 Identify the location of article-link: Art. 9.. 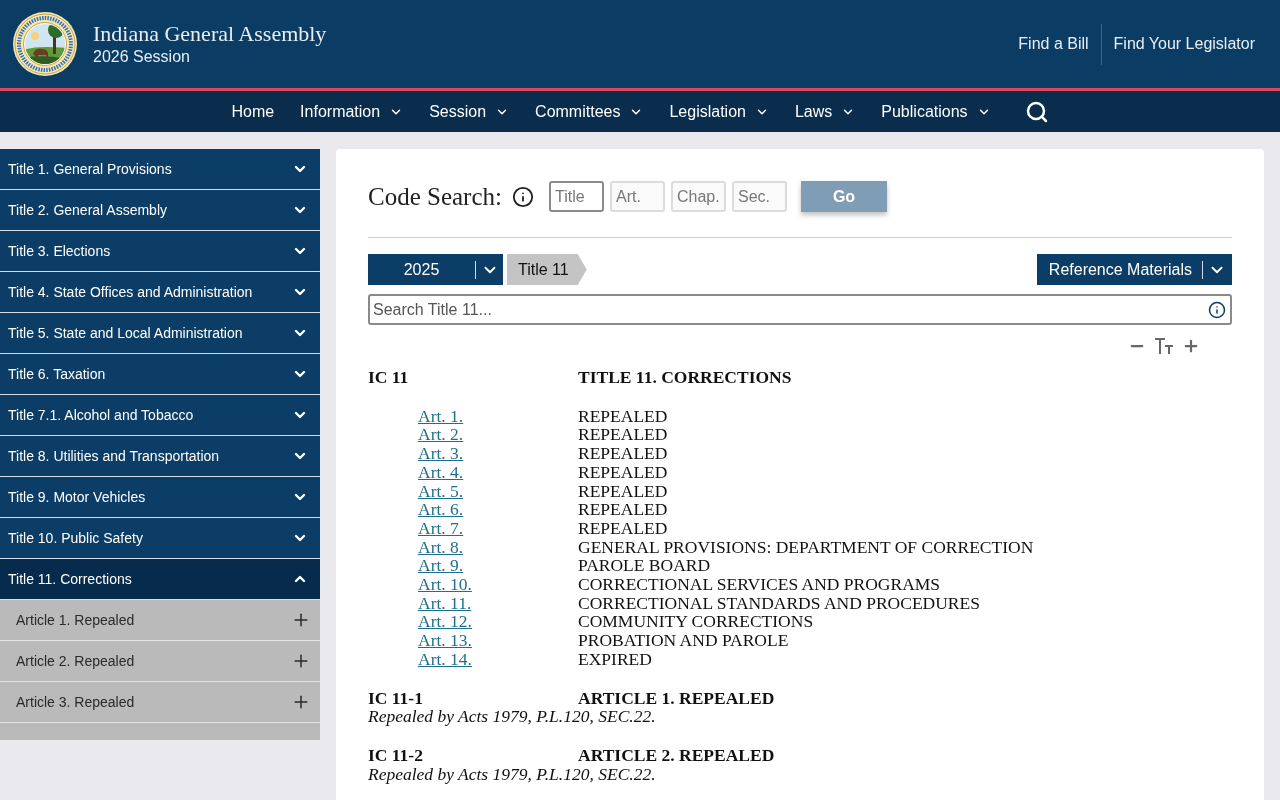
(441, 565).